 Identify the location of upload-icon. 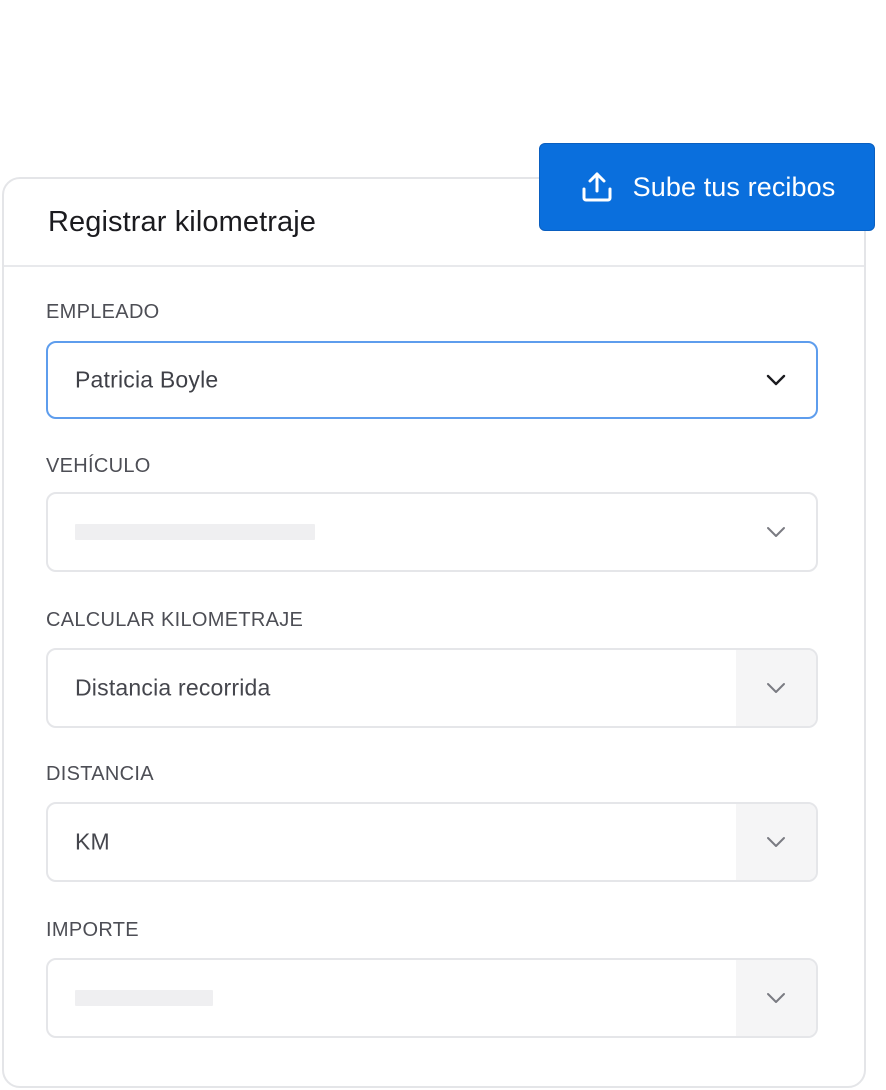
(597, 187).